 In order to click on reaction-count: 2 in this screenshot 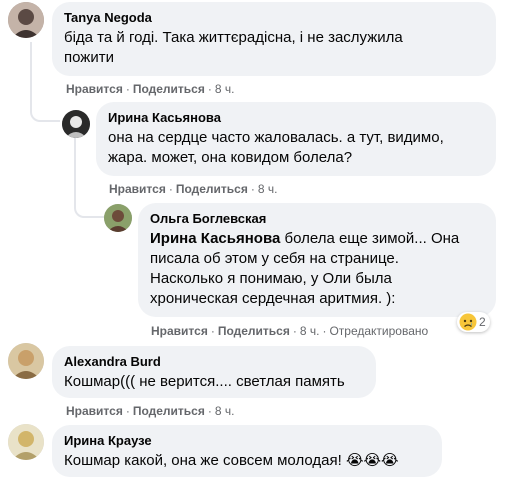, I will do `click(473, 322)`.